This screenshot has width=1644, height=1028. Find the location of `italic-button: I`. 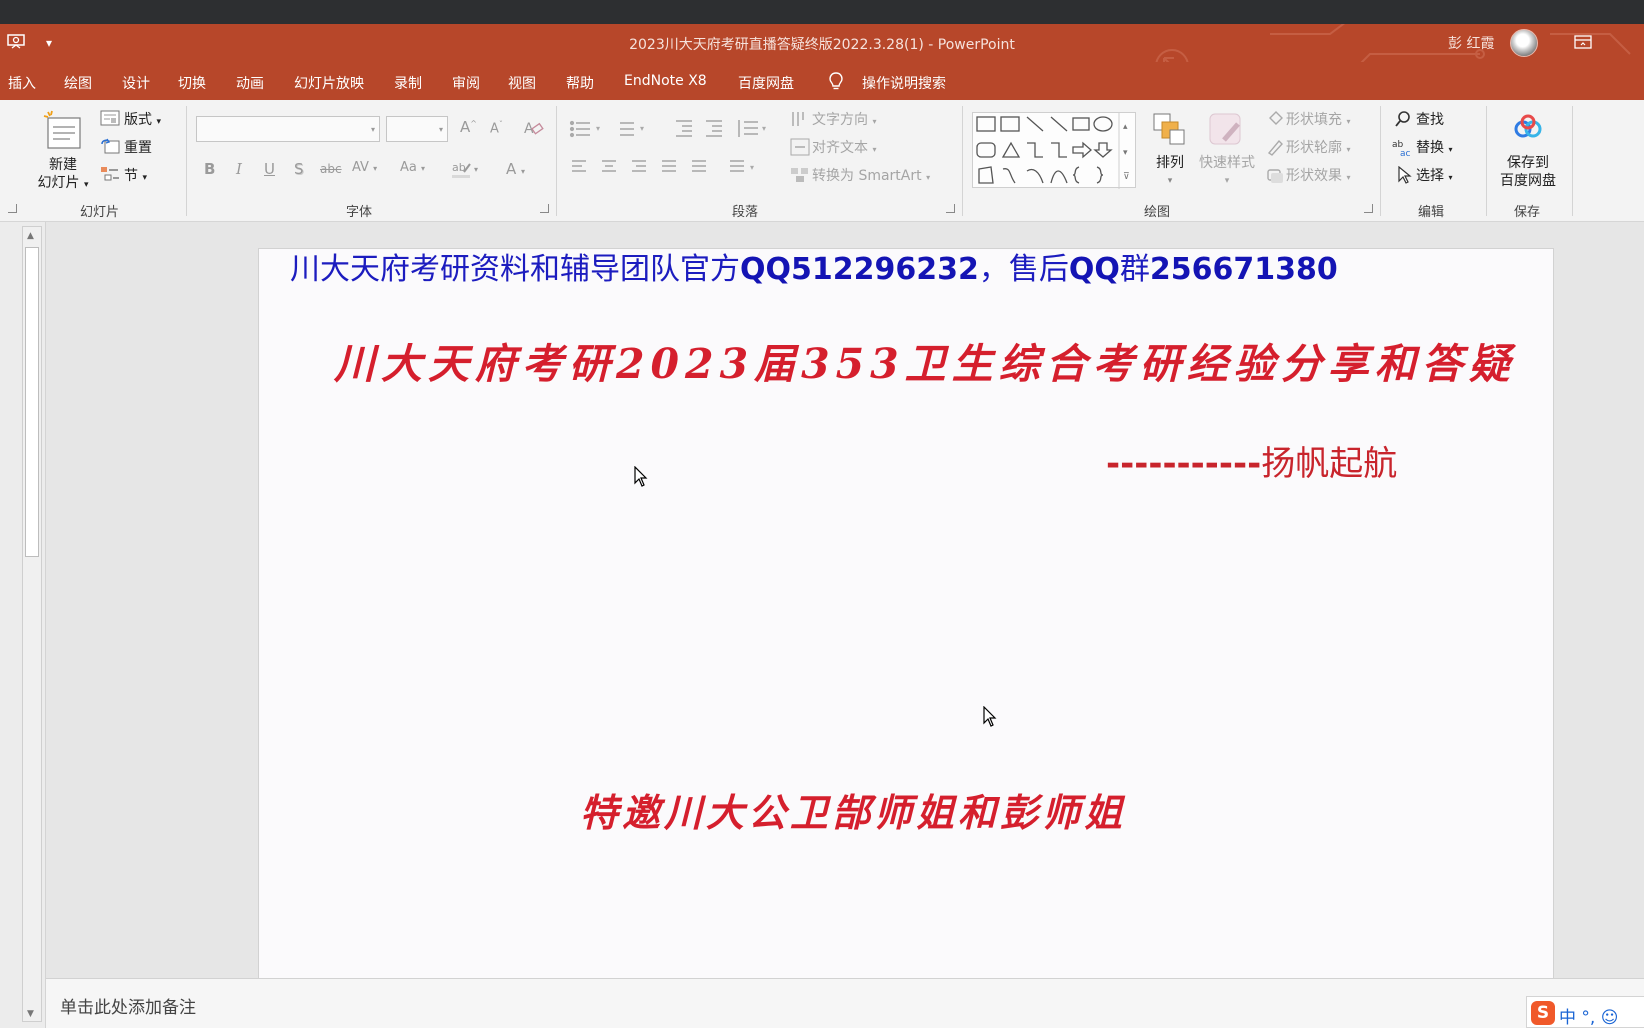

italic-button: I is located at coordinates (239, 169).